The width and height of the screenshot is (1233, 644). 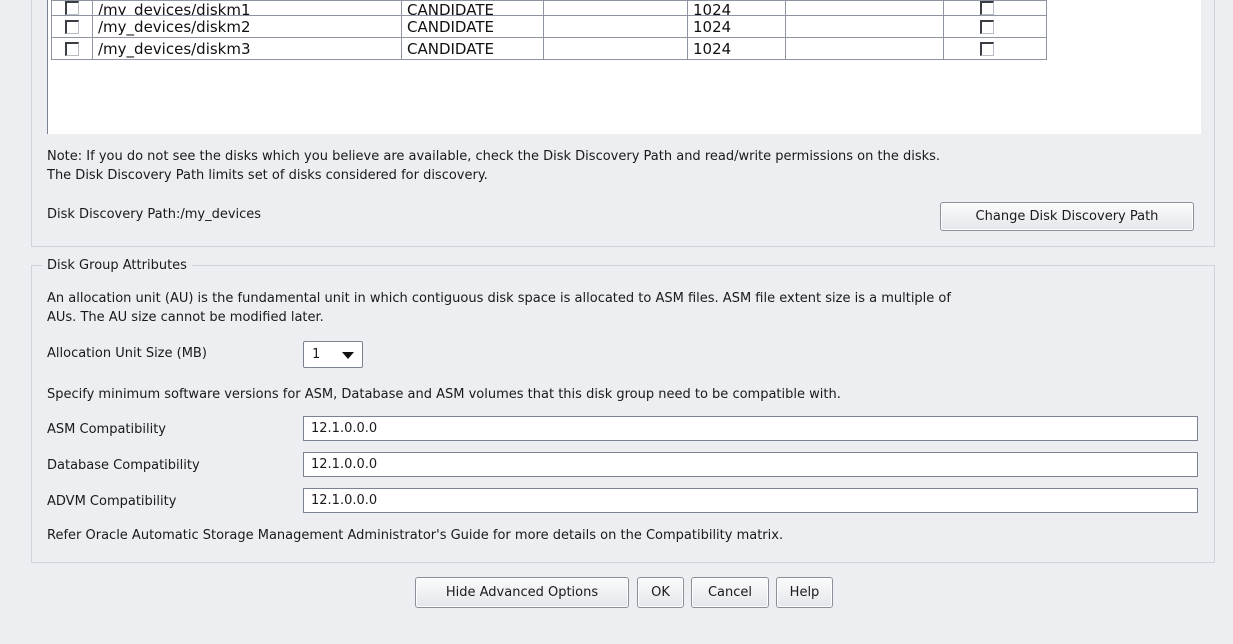 What do you see at coordinates (730, 592) in the screenshot?
I see `cancel-button: Cancel` at bounding box center [730, 592].